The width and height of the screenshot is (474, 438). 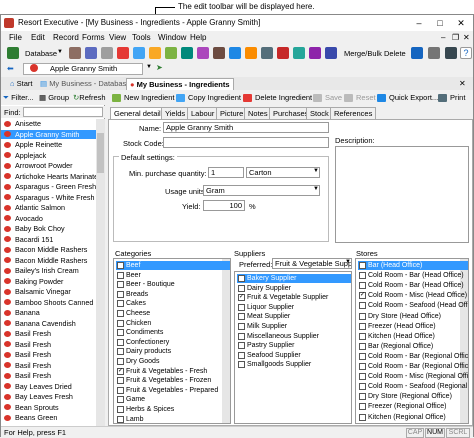 What do you see at coordinates (294, 364) in the screenshot?
I see `suppliers-item: Smallgoods Supplier` at bounding box center [294, 364].